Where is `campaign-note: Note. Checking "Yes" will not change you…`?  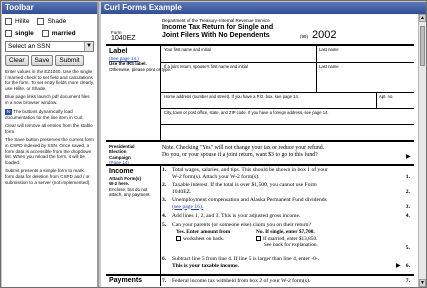 campaign-note: Note. Checking "Yes" will not change you… is located at coordinates (243, 148).